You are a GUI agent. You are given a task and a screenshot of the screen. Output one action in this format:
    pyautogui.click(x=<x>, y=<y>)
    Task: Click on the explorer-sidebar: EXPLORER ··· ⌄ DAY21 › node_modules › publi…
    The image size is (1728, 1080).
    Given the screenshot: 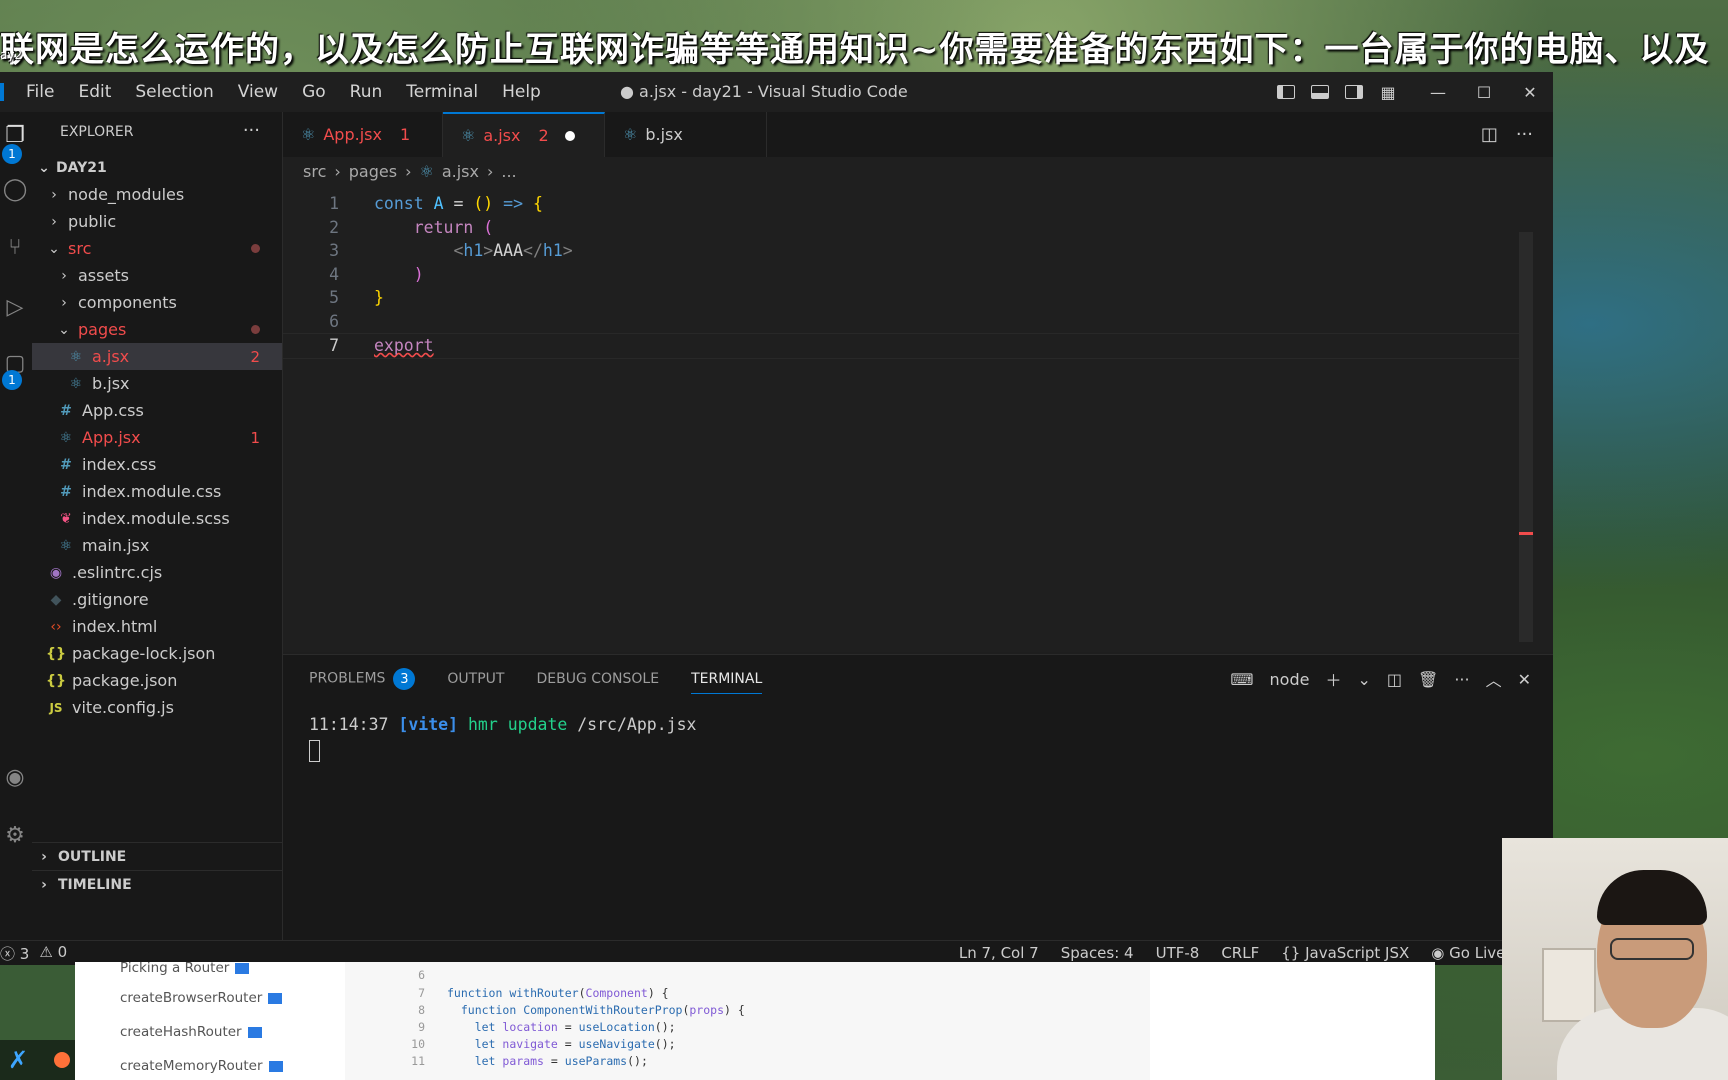 What is the action you would take?
    pyautogui.click(x=157, y=533)
    